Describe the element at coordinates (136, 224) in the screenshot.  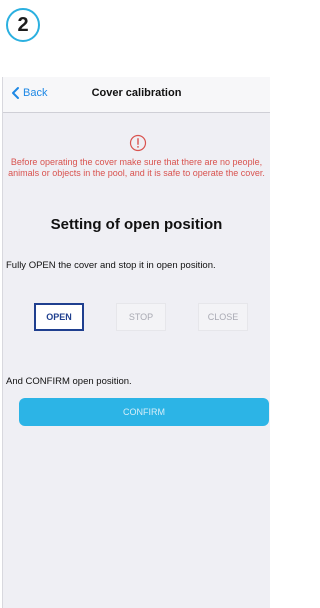
I see `section-title: Setting of open position` at that location.